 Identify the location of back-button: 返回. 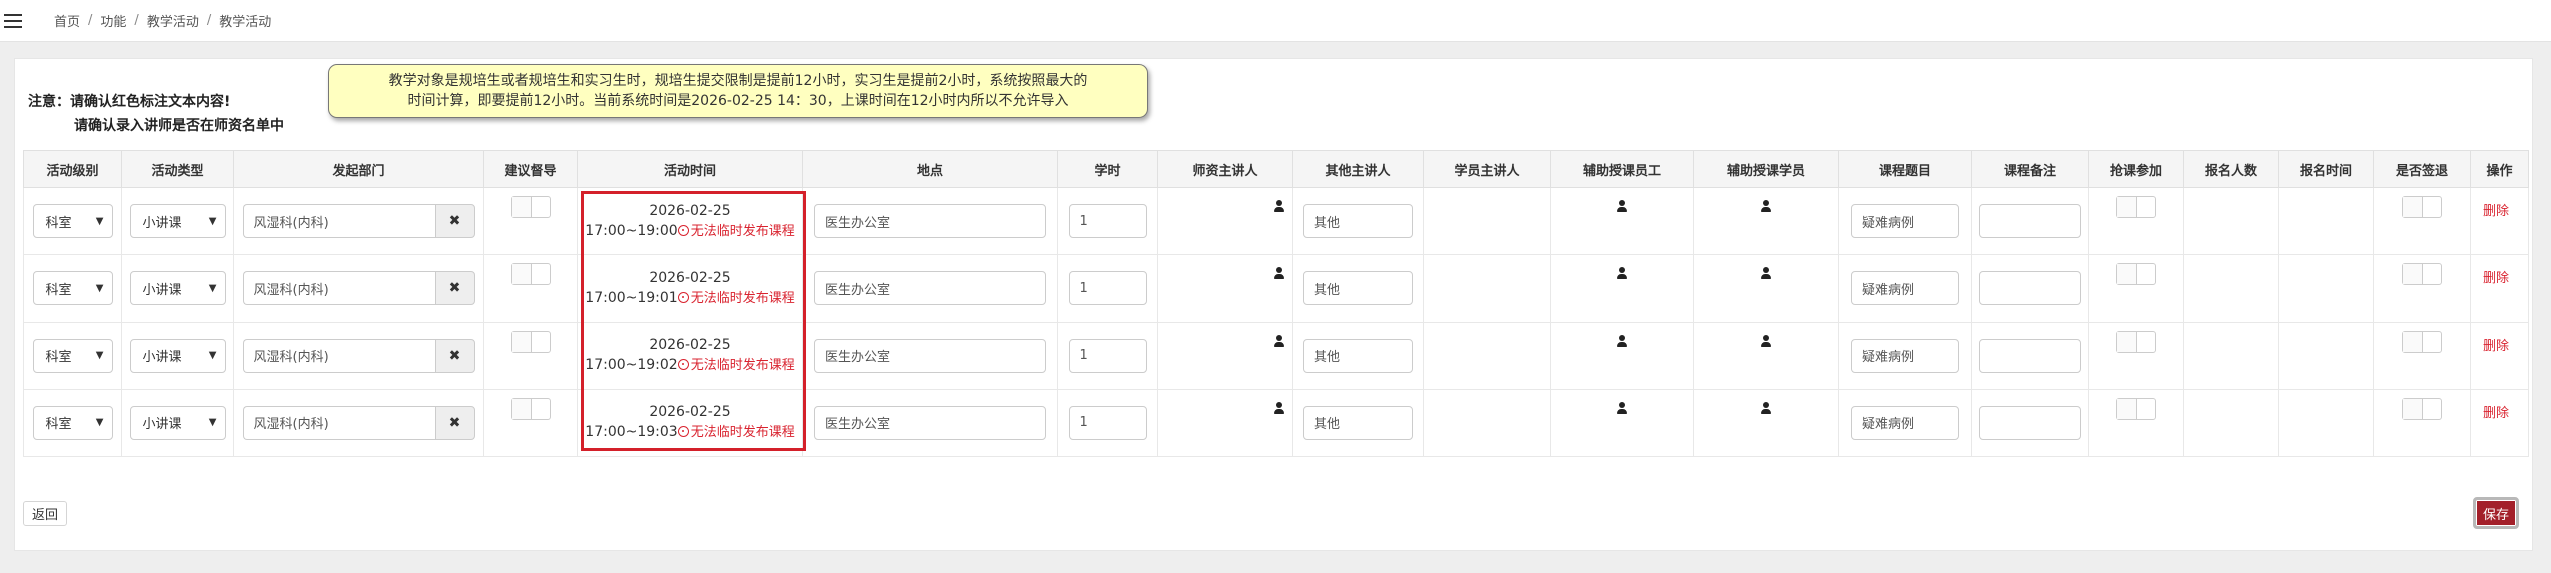
(45, 513).